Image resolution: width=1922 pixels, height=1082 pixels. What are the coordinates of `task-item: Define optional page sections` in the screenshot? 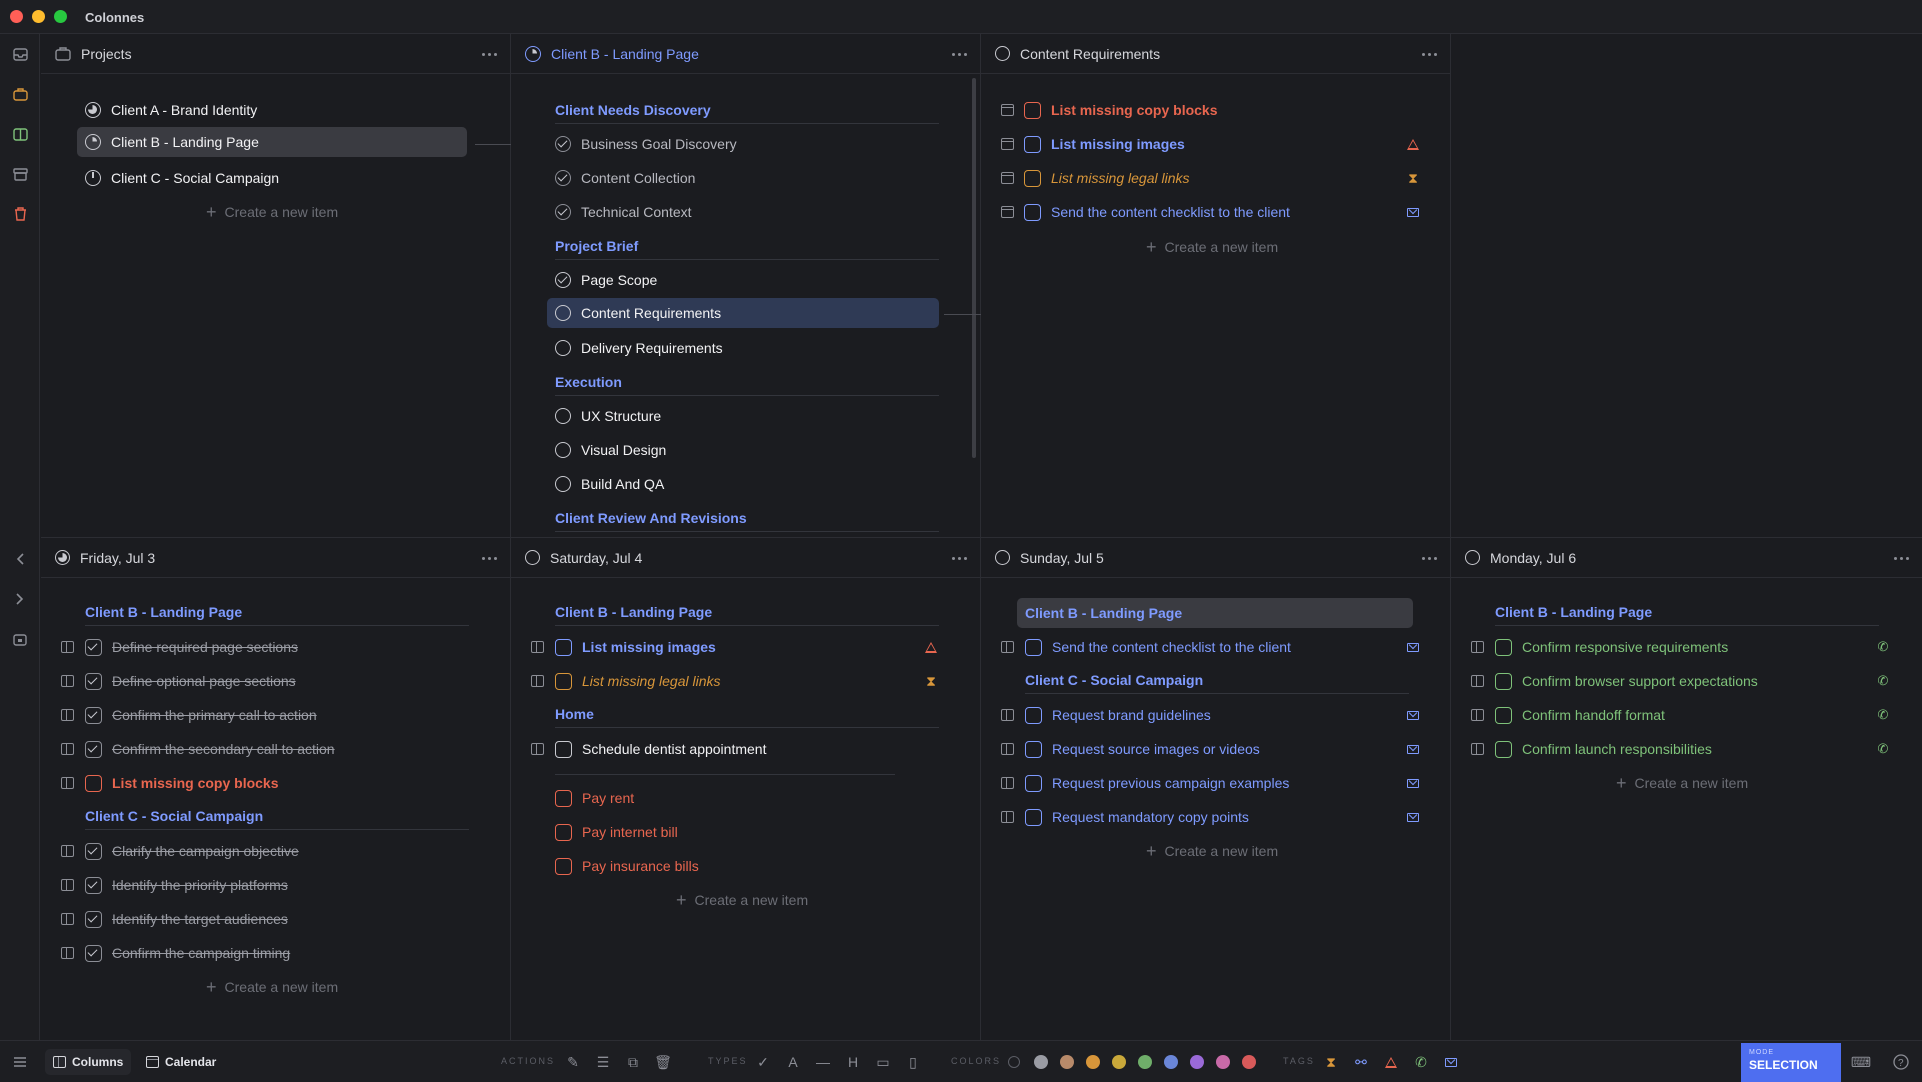 It's located at (266, 681).